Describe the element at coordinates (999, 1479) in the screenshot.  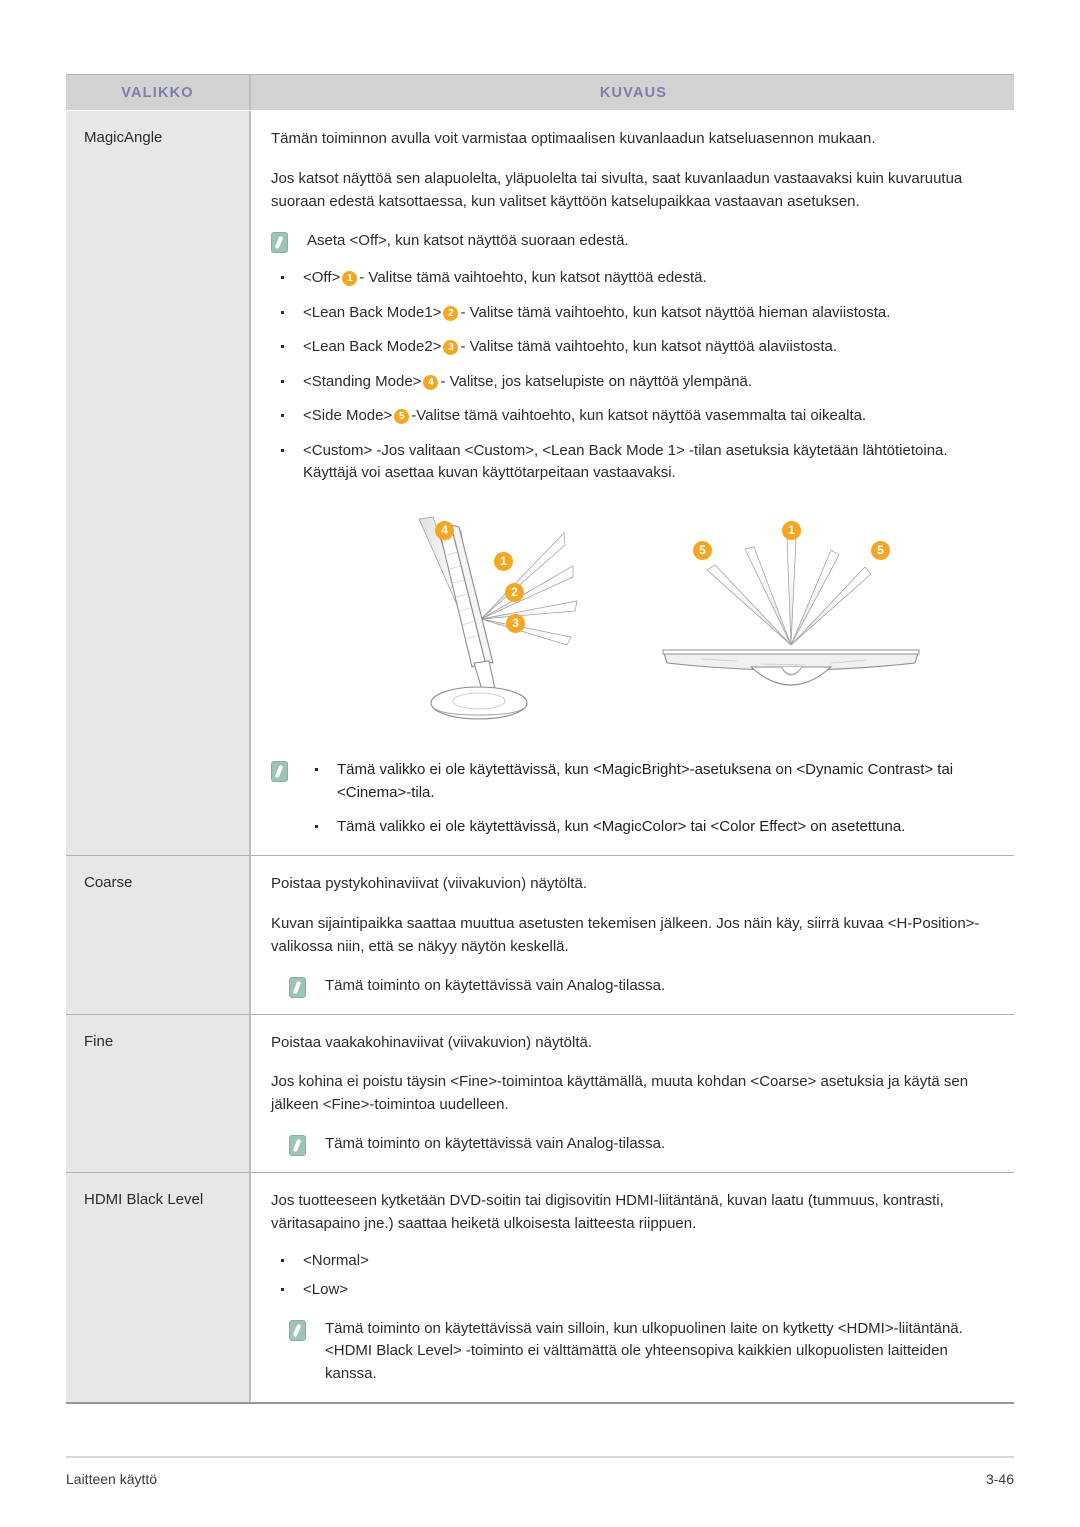
I see `footer-page-number: 3-46` at that location.